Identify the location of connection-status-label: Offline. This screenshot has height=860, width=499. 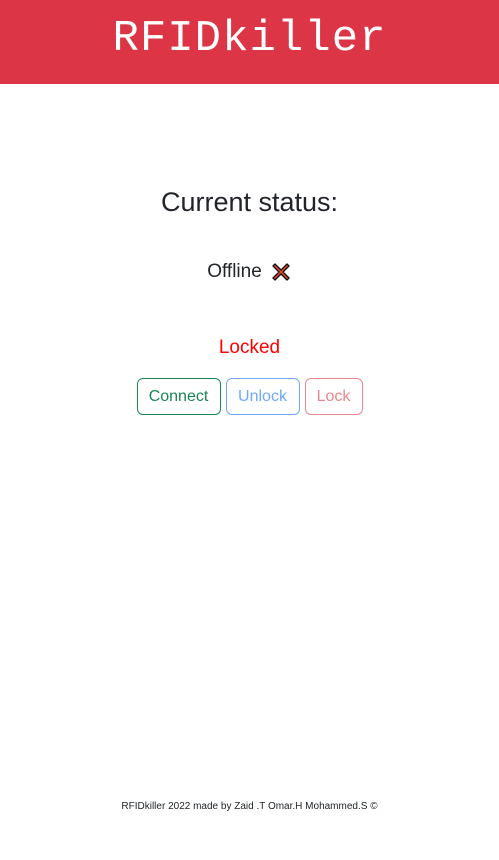
(234, 271).